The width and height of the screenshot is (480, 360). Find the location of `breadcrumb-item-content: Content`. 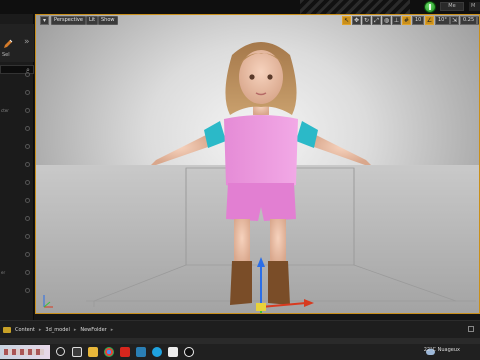

breadcrumb-item-content: Content is located at coordinates (25, 330).